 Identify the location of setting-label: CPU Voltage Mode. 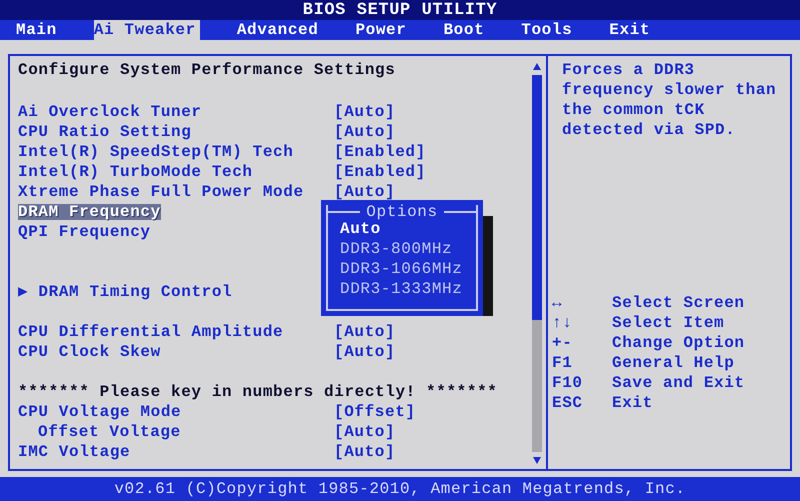
(100, 412).